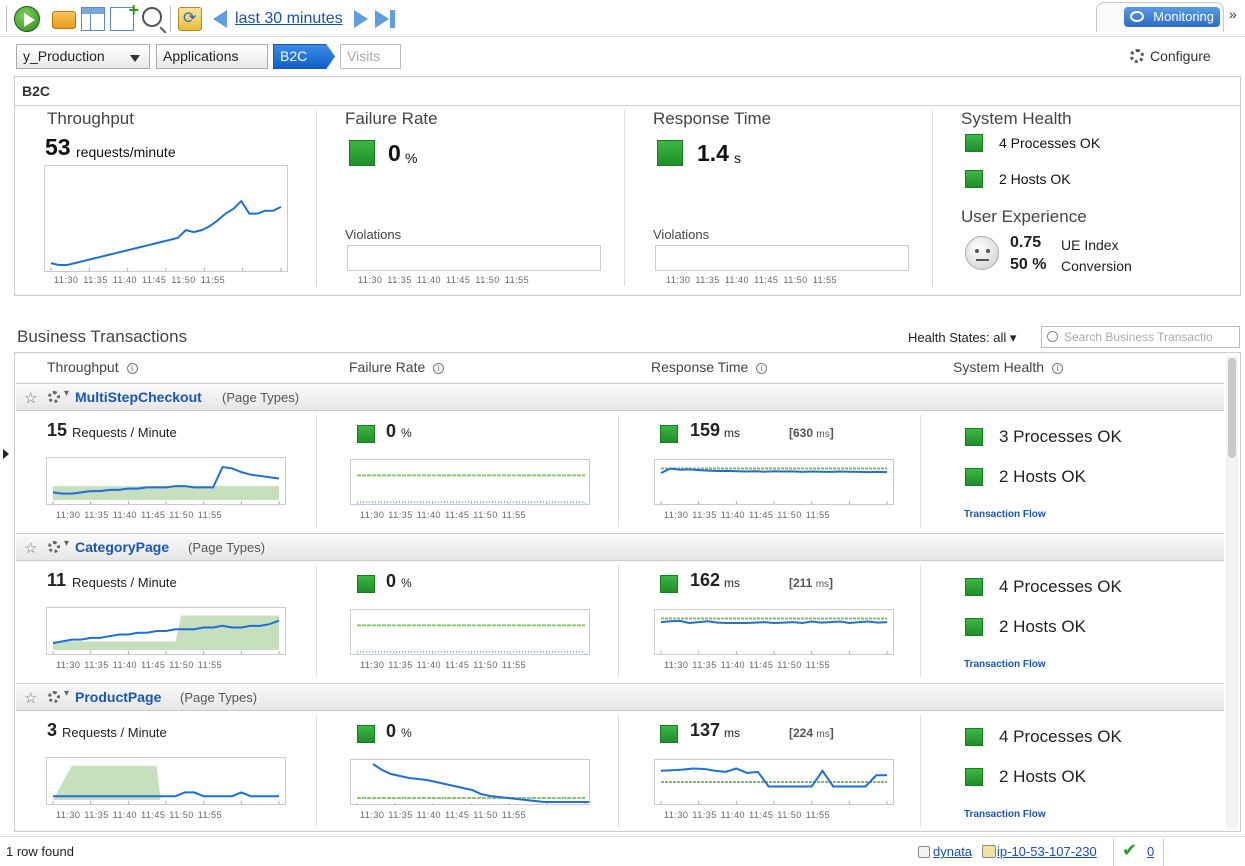  I want to click on toolbar-separator, so click(170, 19).